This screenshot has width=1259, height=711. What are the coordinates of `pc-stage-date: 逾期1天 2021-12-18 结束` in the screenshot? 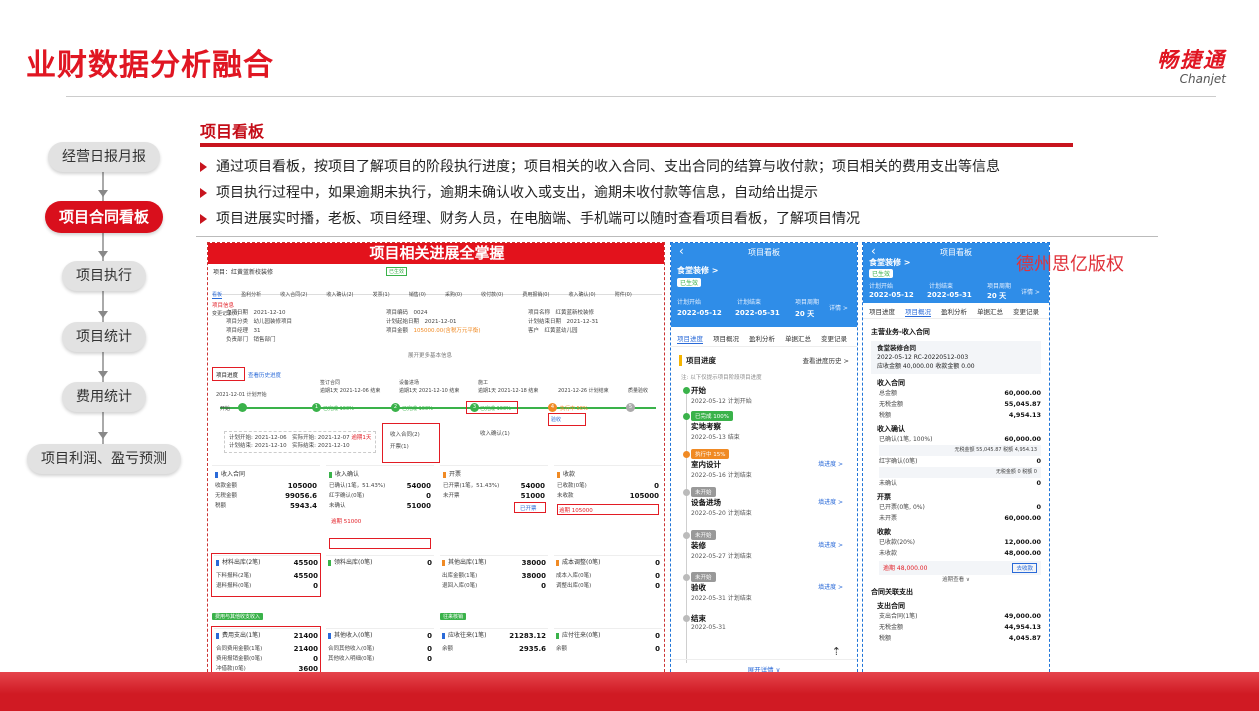 It's located at (508, 391).